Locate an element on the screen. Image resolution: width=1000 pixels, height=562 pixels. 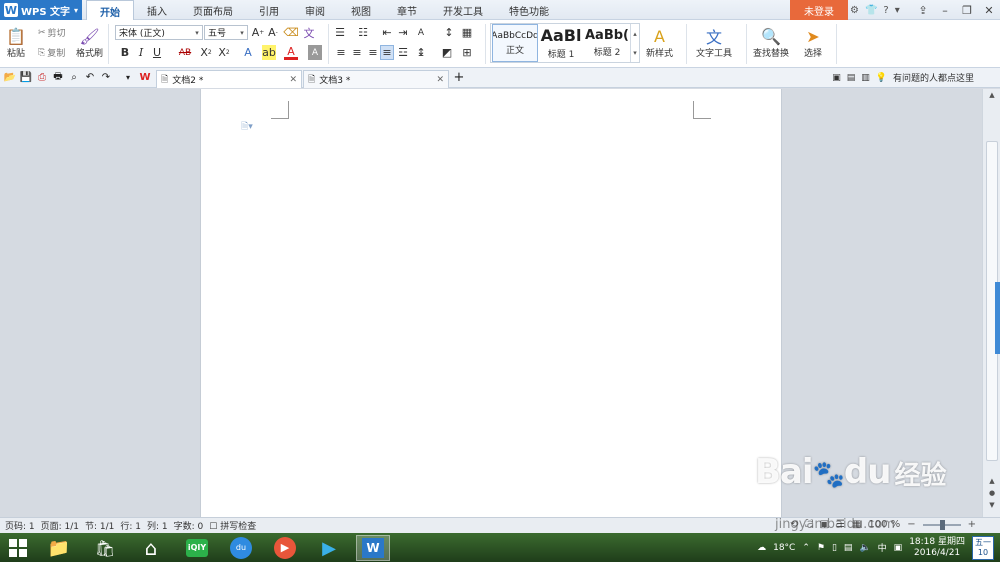
export-pdf-icon: ⎙ is located at coordinates (42, 77).